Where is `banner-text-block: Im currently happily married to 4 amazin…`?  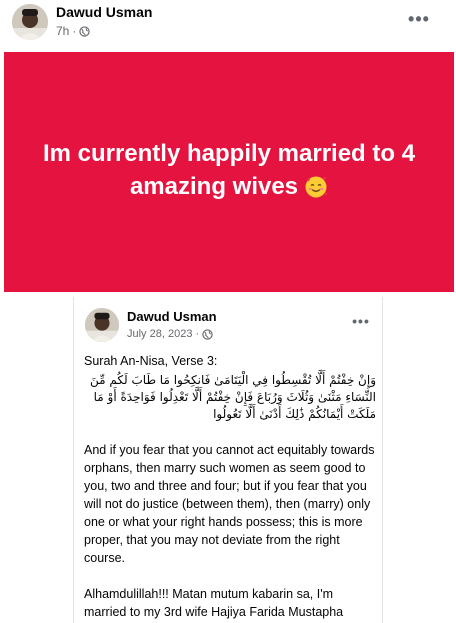 banner-text-block: Im currently happily married to 4 amazin… is located at coordinates (229, 172).